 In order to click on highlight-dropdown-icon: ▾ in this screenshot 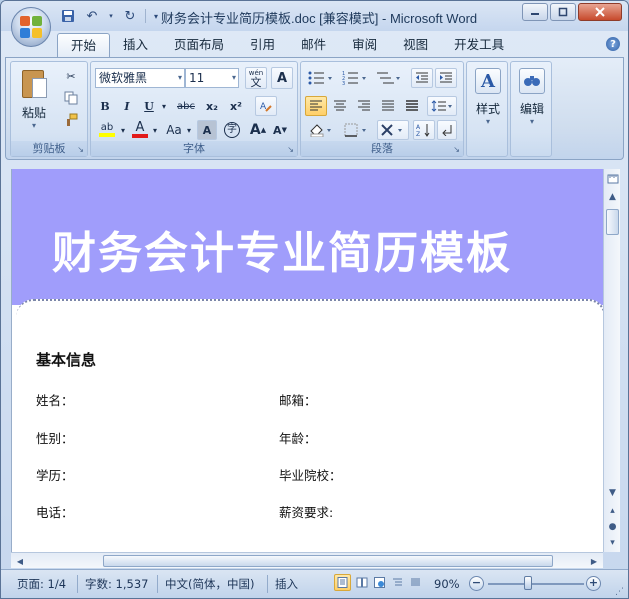, I will do `click(123, 130)`.